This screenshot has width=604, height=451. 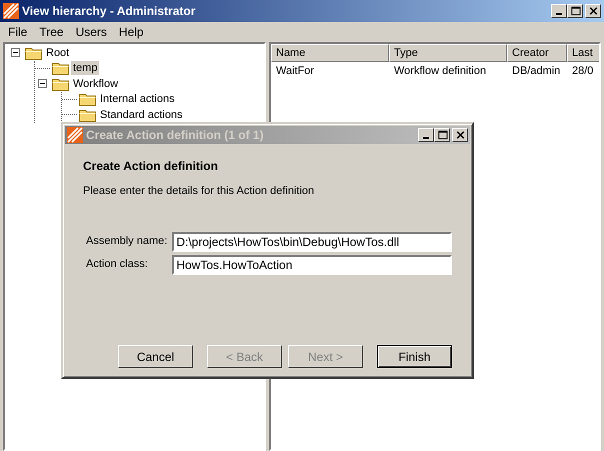 I want to click on column-header: Type, so click(x=448, y=53).